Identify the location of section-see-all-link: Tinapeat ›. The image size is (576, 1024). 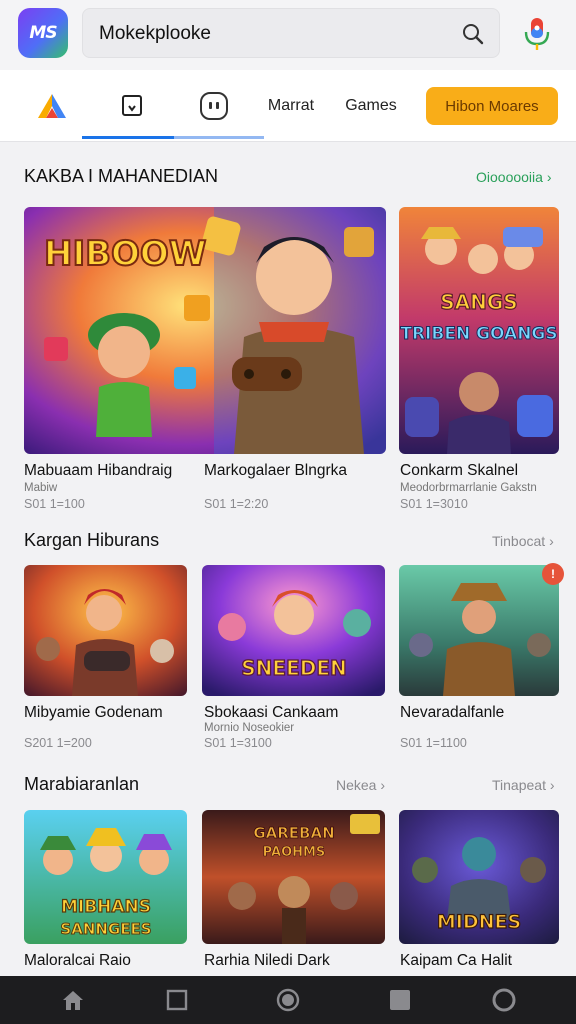
(523, 785).